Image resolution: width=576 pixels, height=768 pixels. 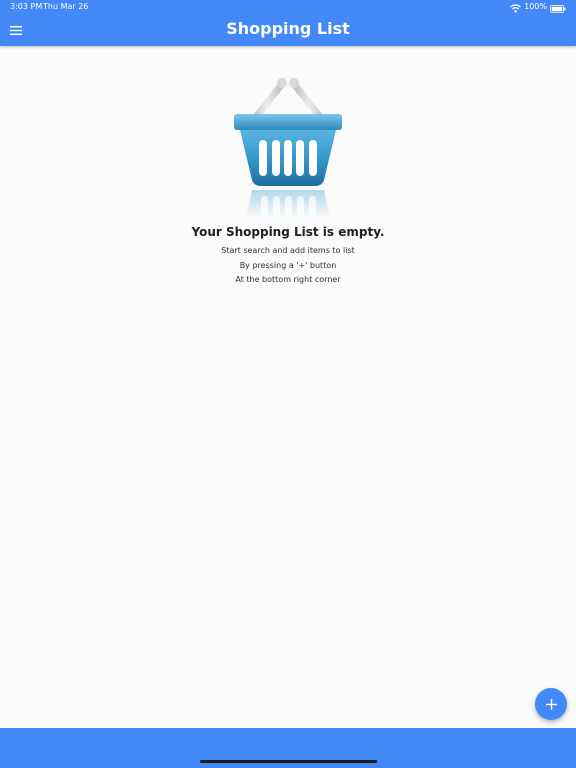 I want to click on plus-icon, so click(x=551, y=704).